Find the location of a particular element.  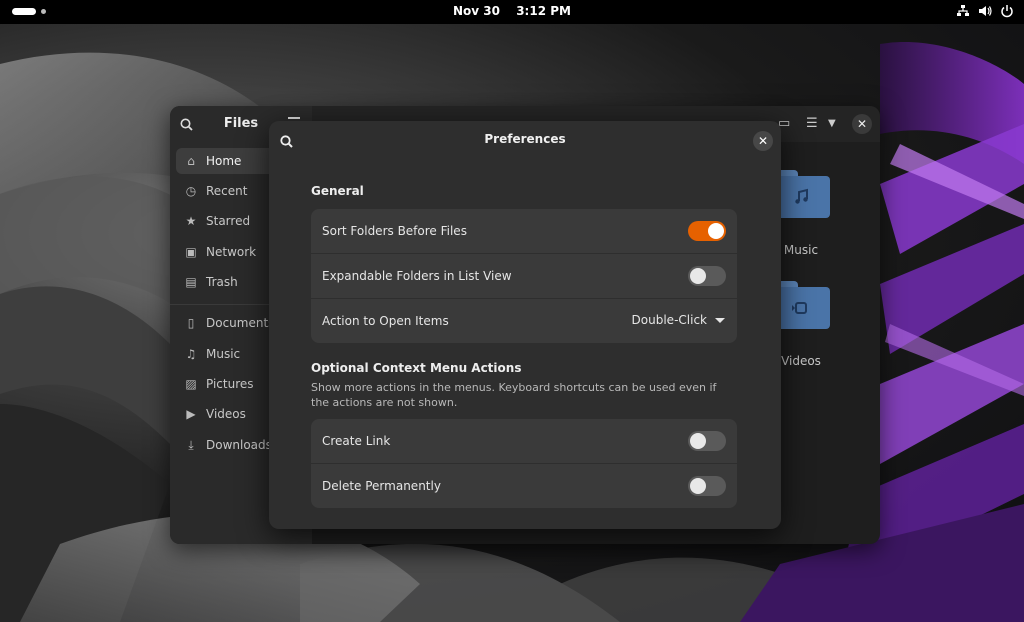

dropdown-value: Double-Click is located at coordinates (669, 320).